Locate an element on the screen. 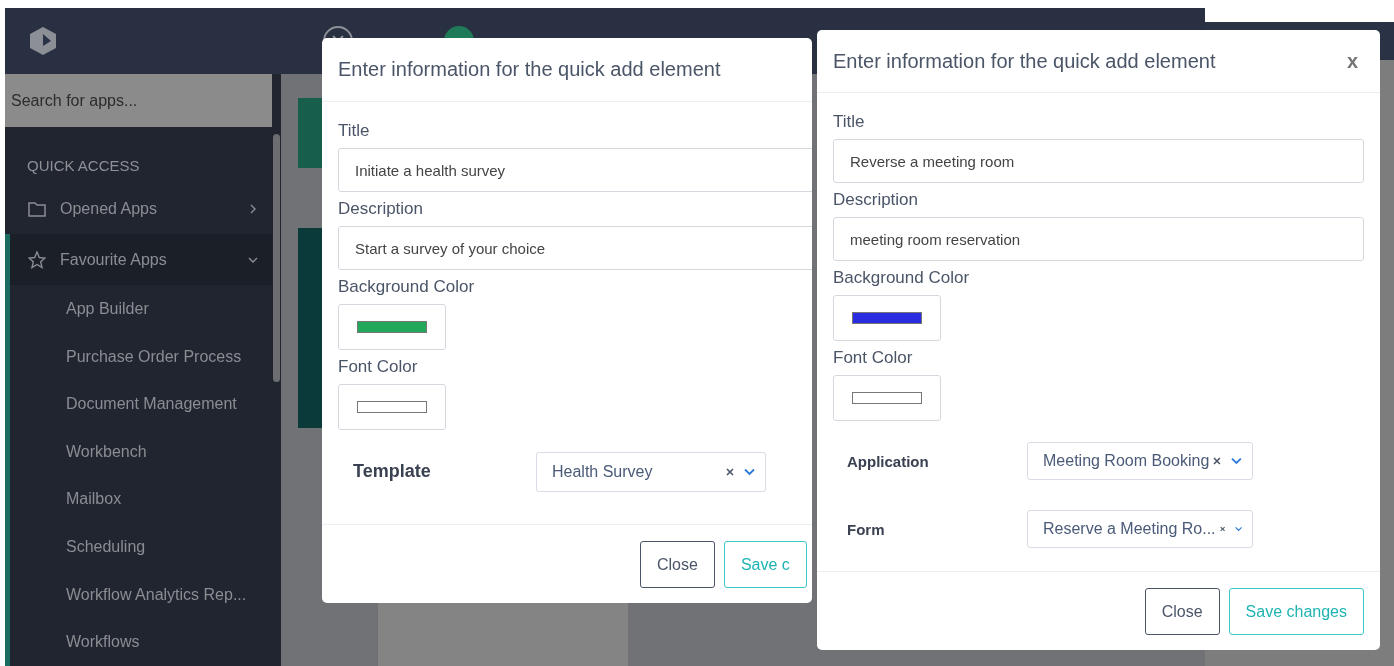  text-field: meeting room reservation is located at coordinates (1098, 239).